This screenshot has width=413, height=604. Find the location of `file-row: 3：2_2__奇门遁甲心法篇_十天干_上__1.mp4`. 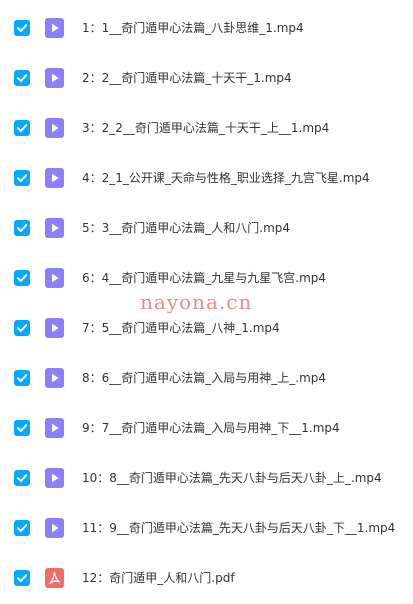

file-row: 3：2_2__奇门遁甲心法篇_十天干_上__1.mp4 is located at coordinates (206, 128).